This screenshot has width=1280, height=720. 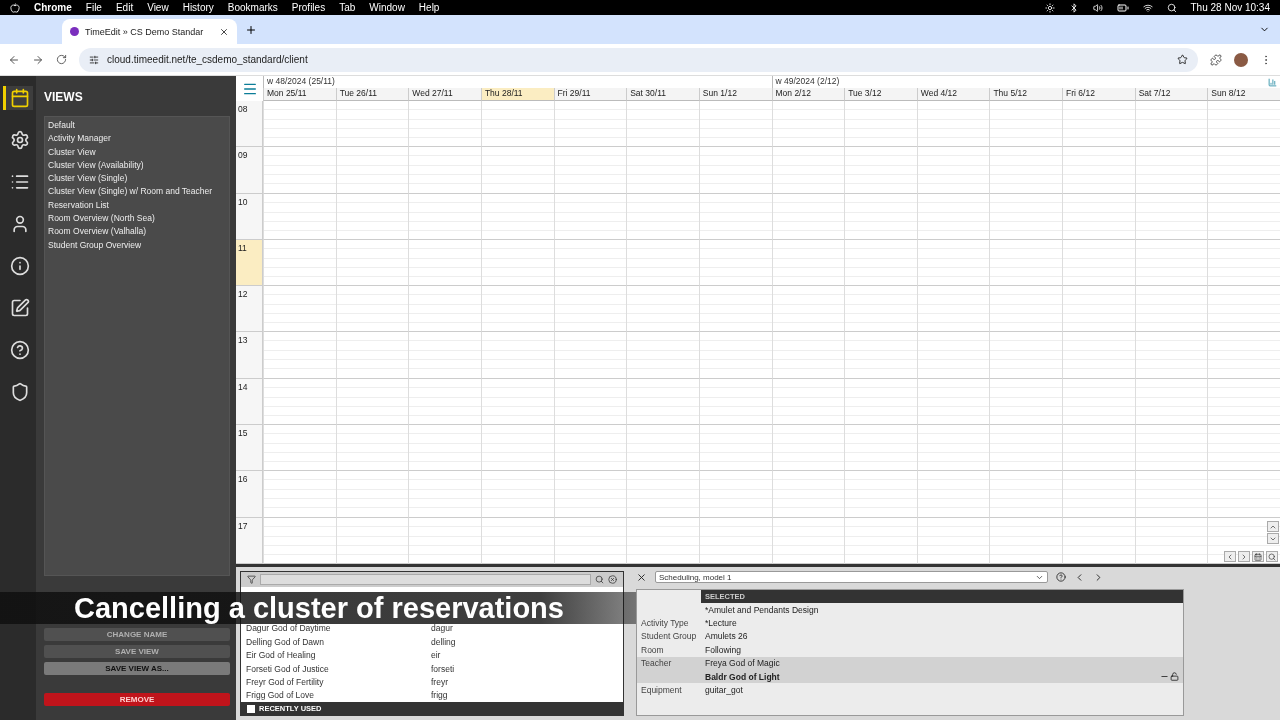 I want to click on volume-icon, so click(x=1097, y=7).